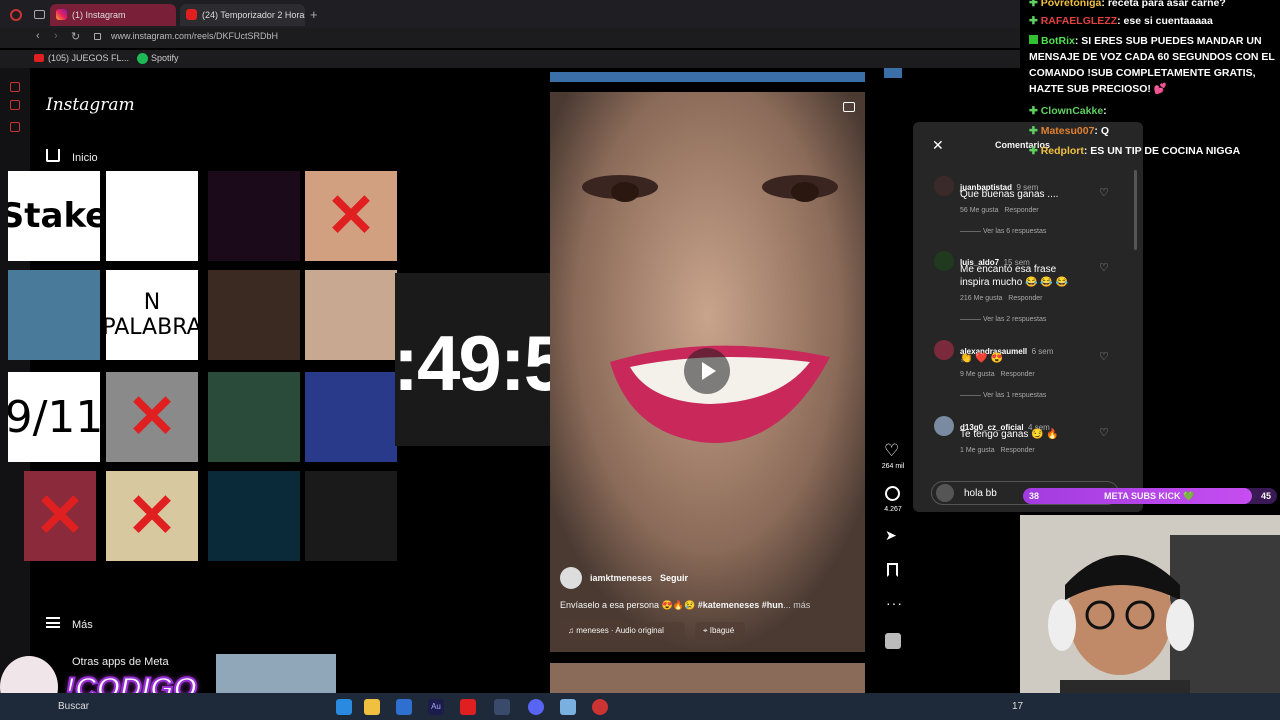 This screenshot has width=1280, height=720. I want to click on comment-input-value: hola bb, so click(980, 493).